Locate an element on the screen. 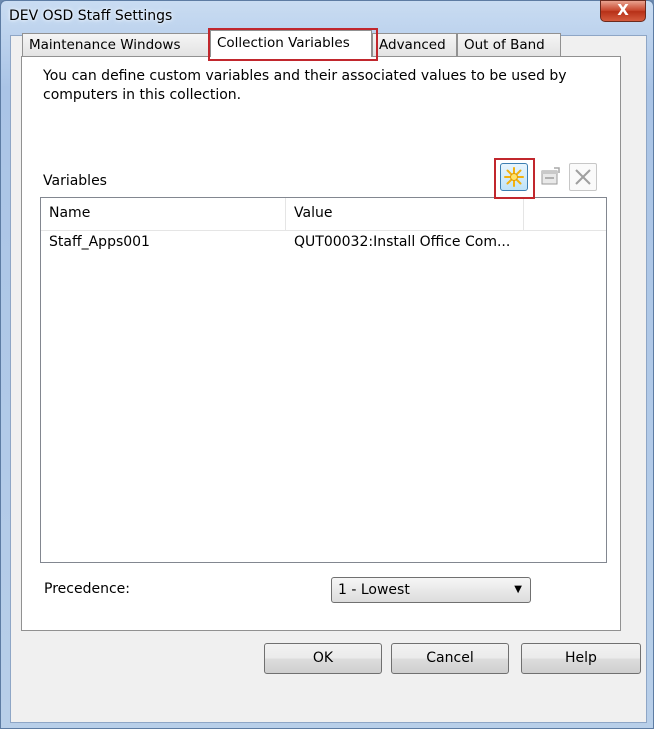 The image size is (654, 729). precedence-select: 1 - Lowest ▼ is located at coordinates (431, 590).